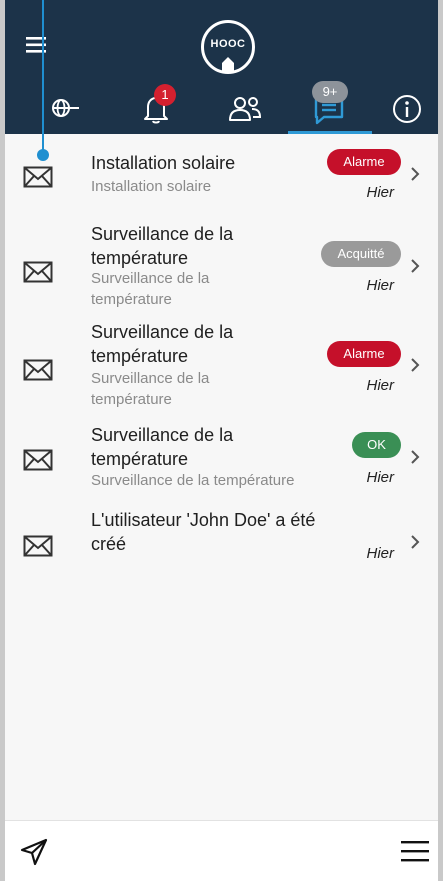  I want to click on globe-network-icon, so click(65, 108).